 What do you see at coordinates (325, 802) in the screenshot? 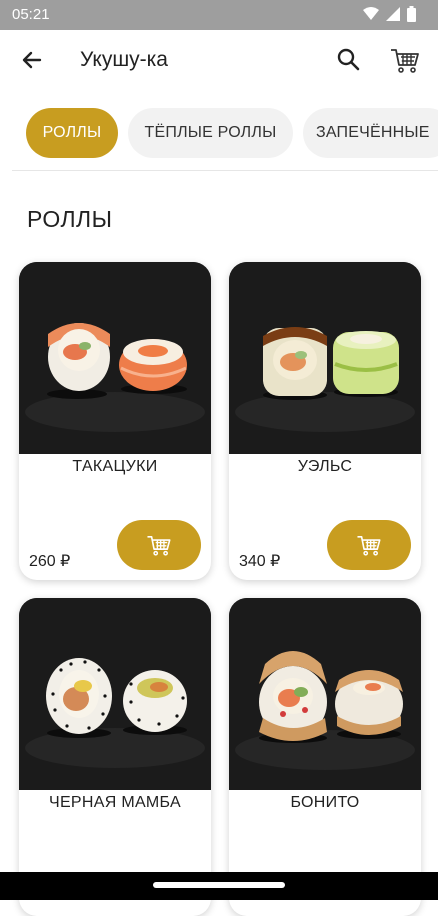
I see `product-name: БОНИТО` at bounding box center [325, 802].